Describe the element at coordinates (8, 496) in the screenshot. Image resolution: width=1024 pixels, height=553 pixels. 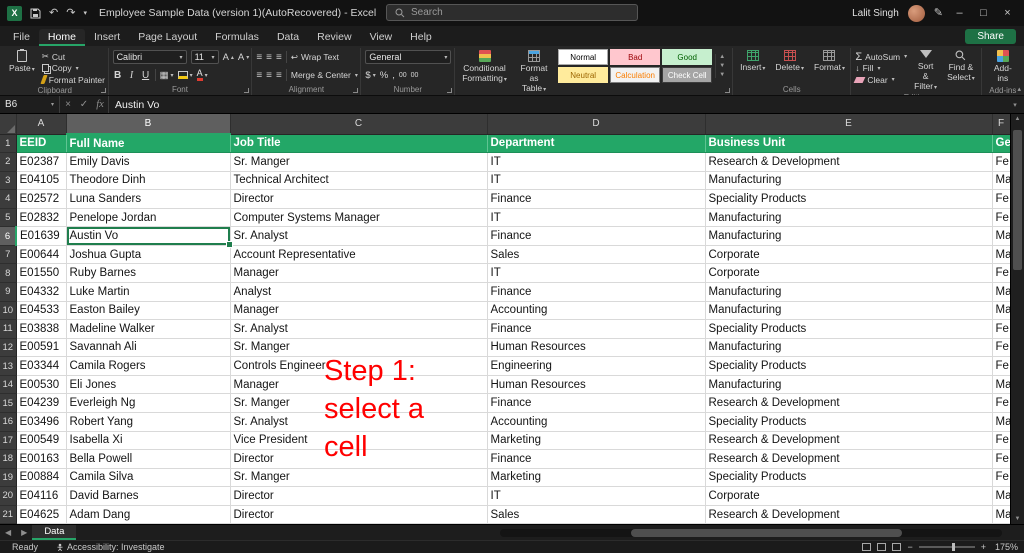
I see `row-header-20: 20` at that location.